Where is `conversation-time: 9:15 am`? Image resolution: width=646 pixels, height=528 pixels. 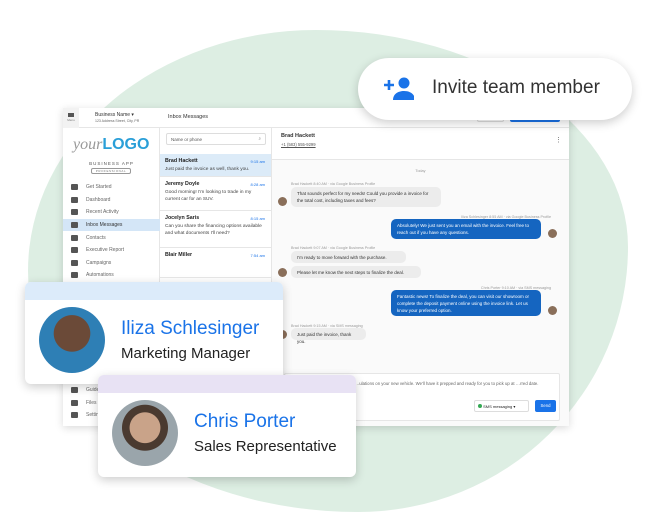 conversation-time: 9:15 am is located at coordinates (257, 161).